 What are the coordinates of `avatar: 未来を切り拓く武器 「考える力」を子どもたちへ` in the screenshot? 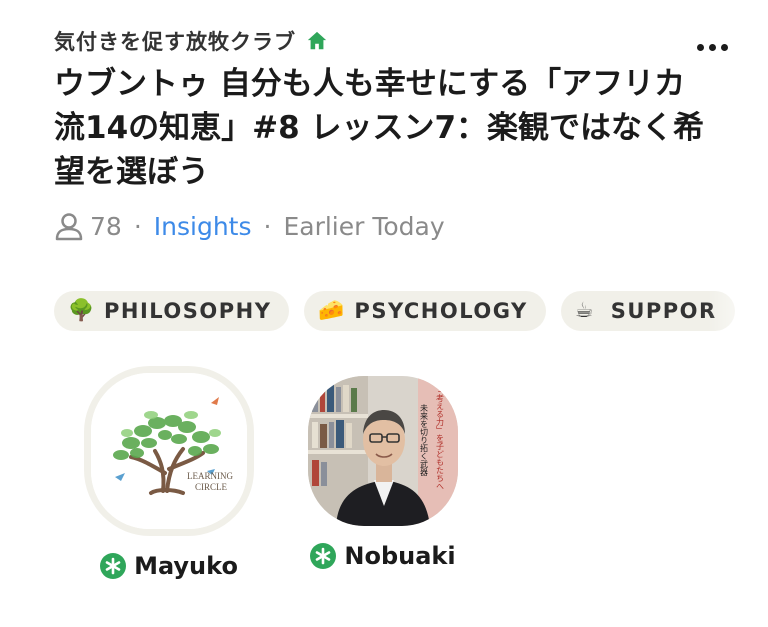 It's located at (383, 451).